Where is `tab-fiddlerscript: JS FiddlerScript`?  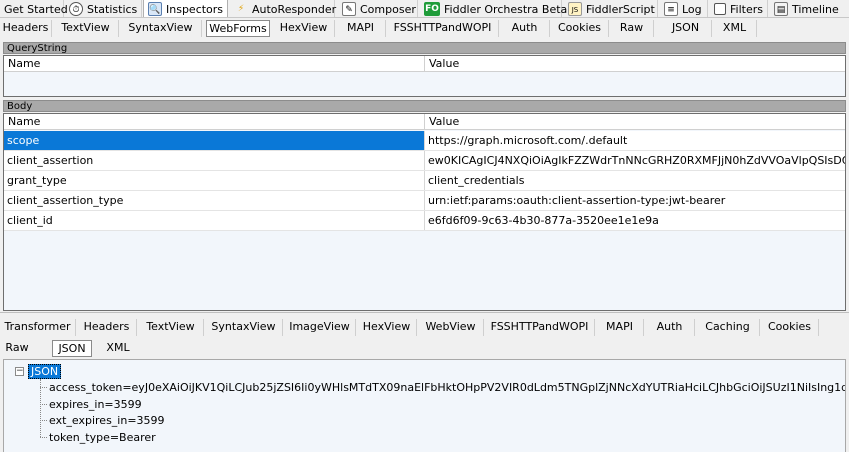 tab-fiddlerscript: JS FiddlerScript is located at coordinates (611, 8).